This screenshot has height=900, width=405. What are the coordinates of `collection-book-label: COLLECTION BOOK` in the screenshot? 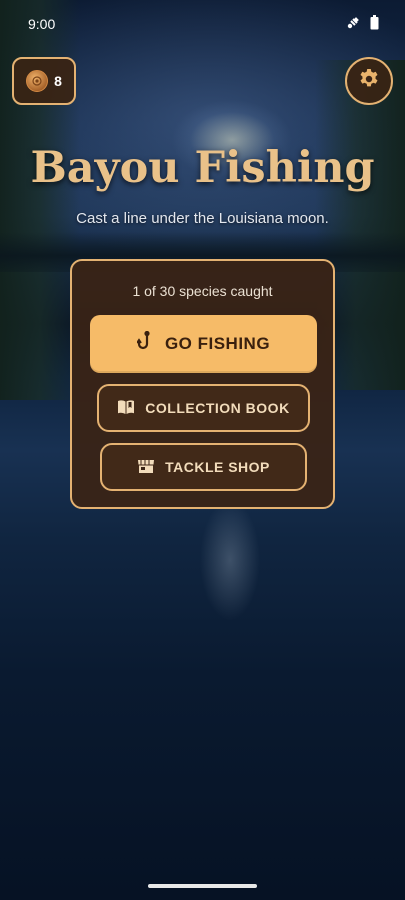 It's located at (217, 408).